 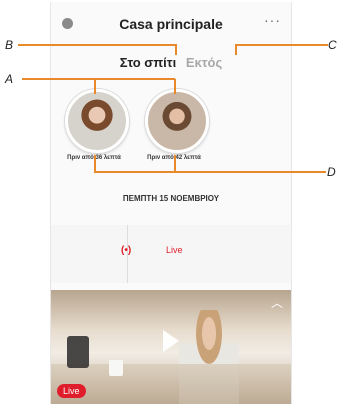 I want to click on callout-label-c: C, so click(x=332, y=45).